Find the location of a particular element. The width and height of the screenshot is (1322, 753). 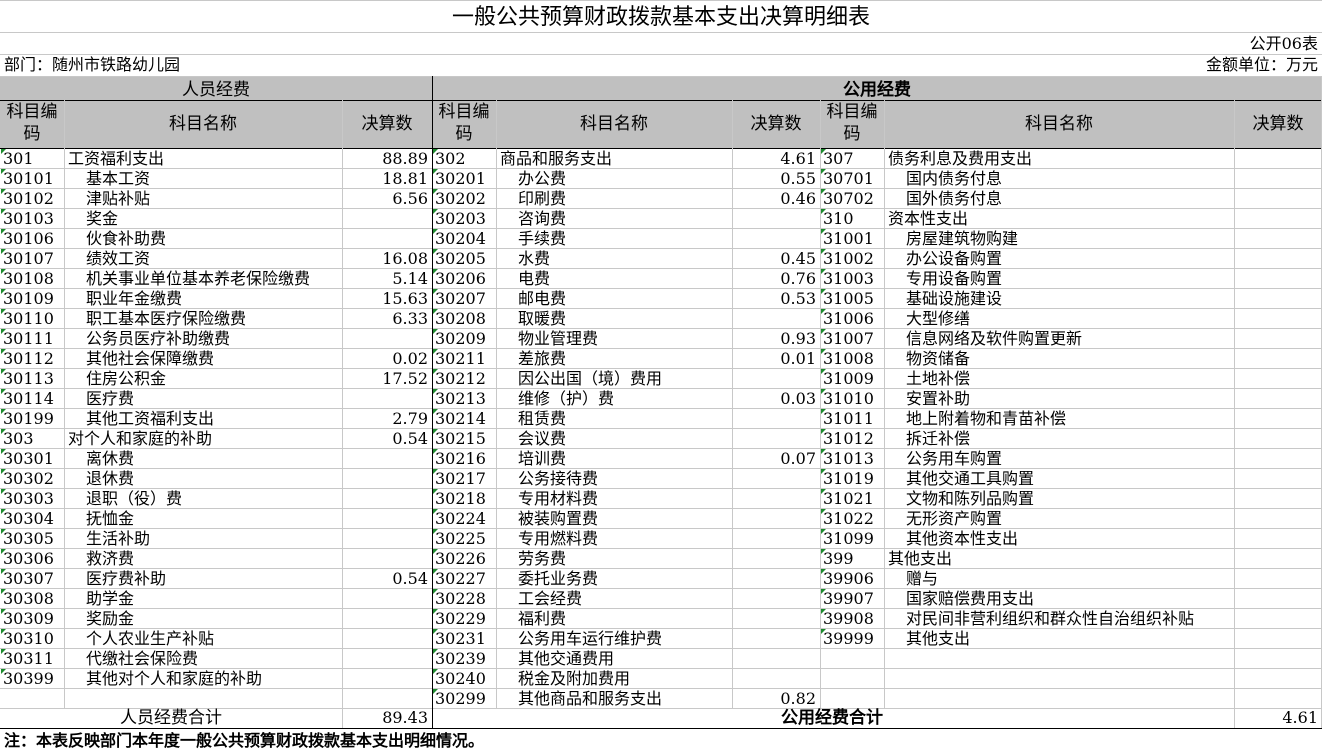

cell-name: 基本工资 is located at coordinates (222, 179).